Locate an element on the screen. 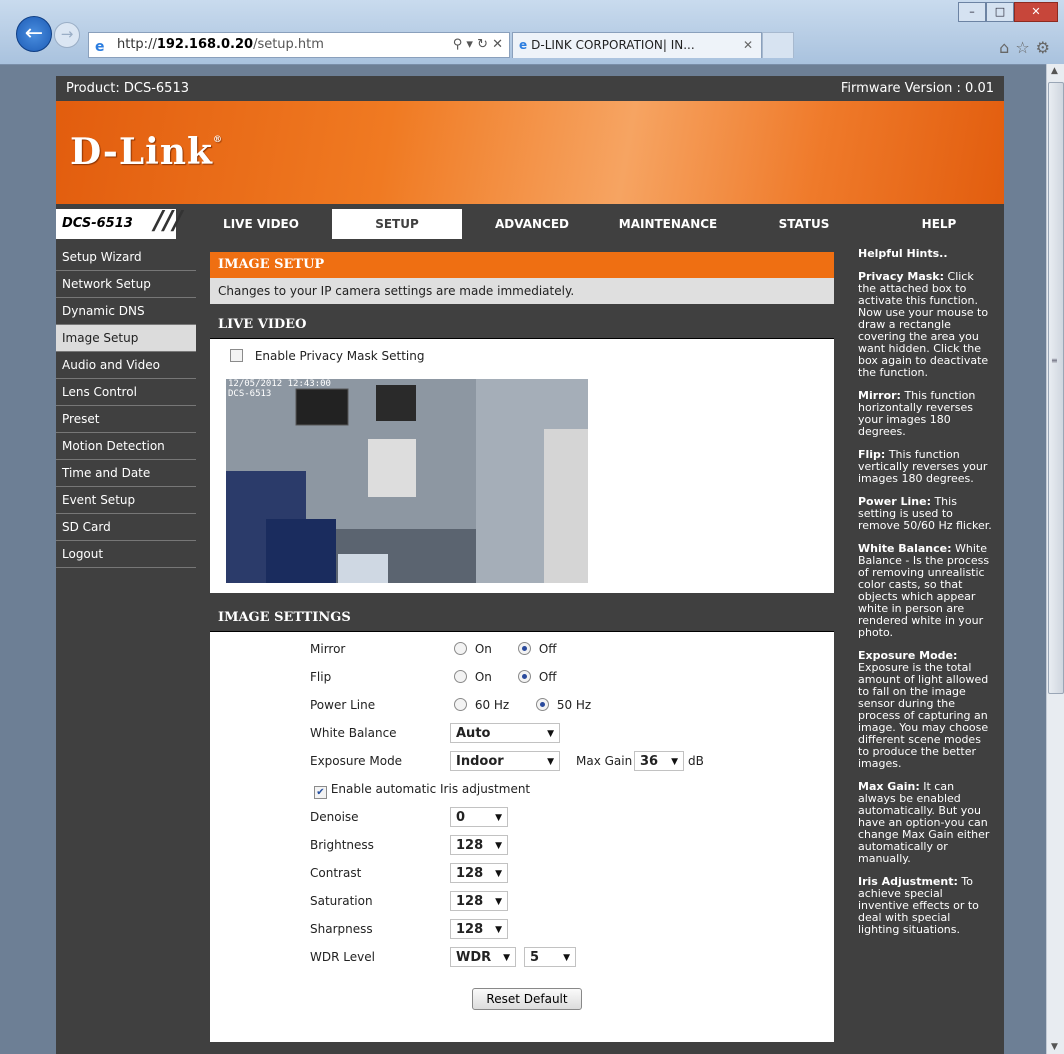 The width and height of the screenshot is (1064, 1054). iris-checkbox: ✔ is located at coordinates (320, 792).